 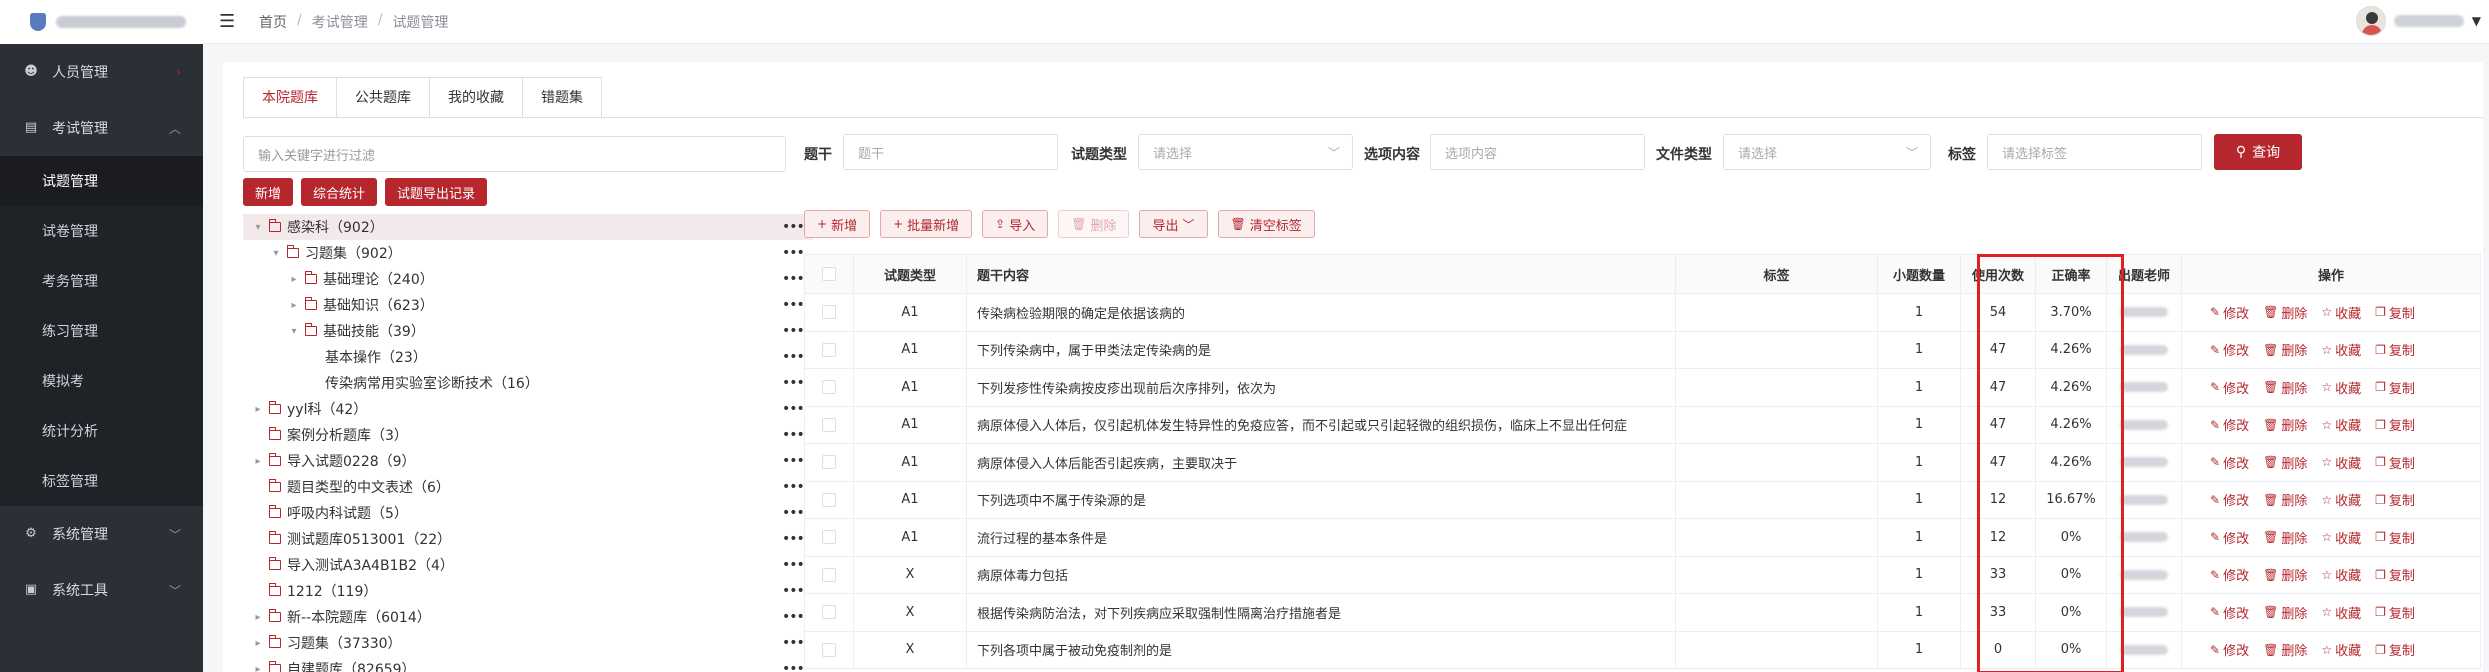 I want to click on add-category-button: 新增, so click(x=268, y=192).